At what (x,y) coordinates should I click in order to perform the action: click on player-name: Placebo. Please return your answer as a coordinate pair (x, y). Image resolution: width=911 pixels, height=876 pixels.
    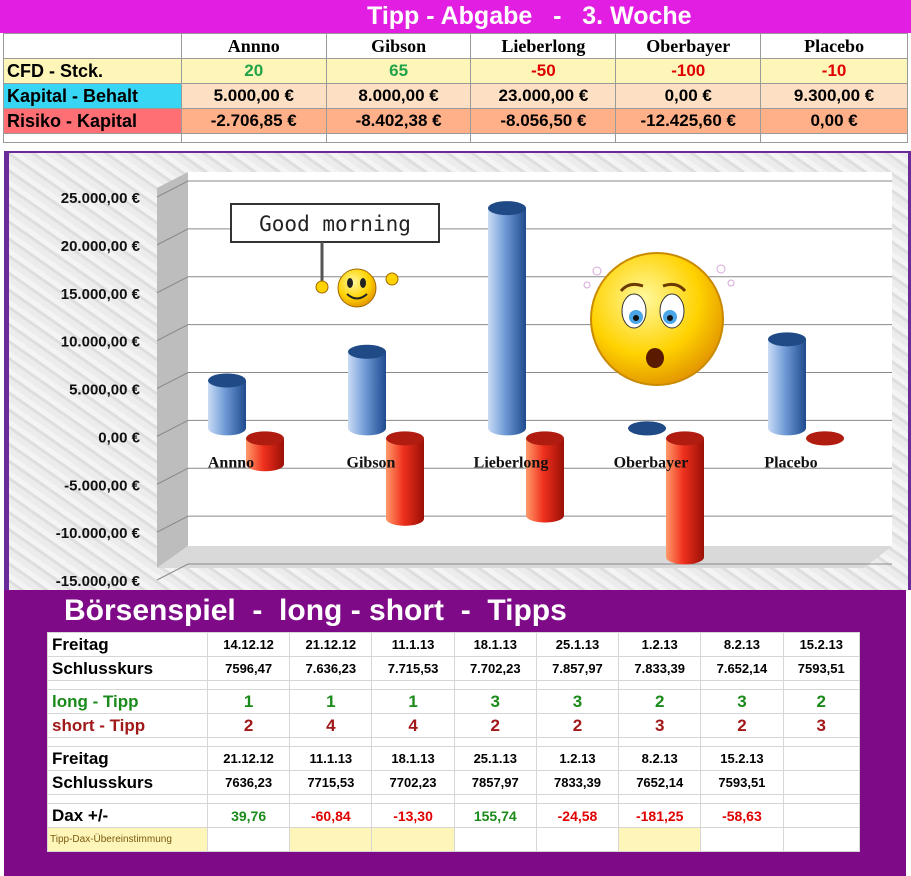
    Looking at the image, I should click on (834, 46).